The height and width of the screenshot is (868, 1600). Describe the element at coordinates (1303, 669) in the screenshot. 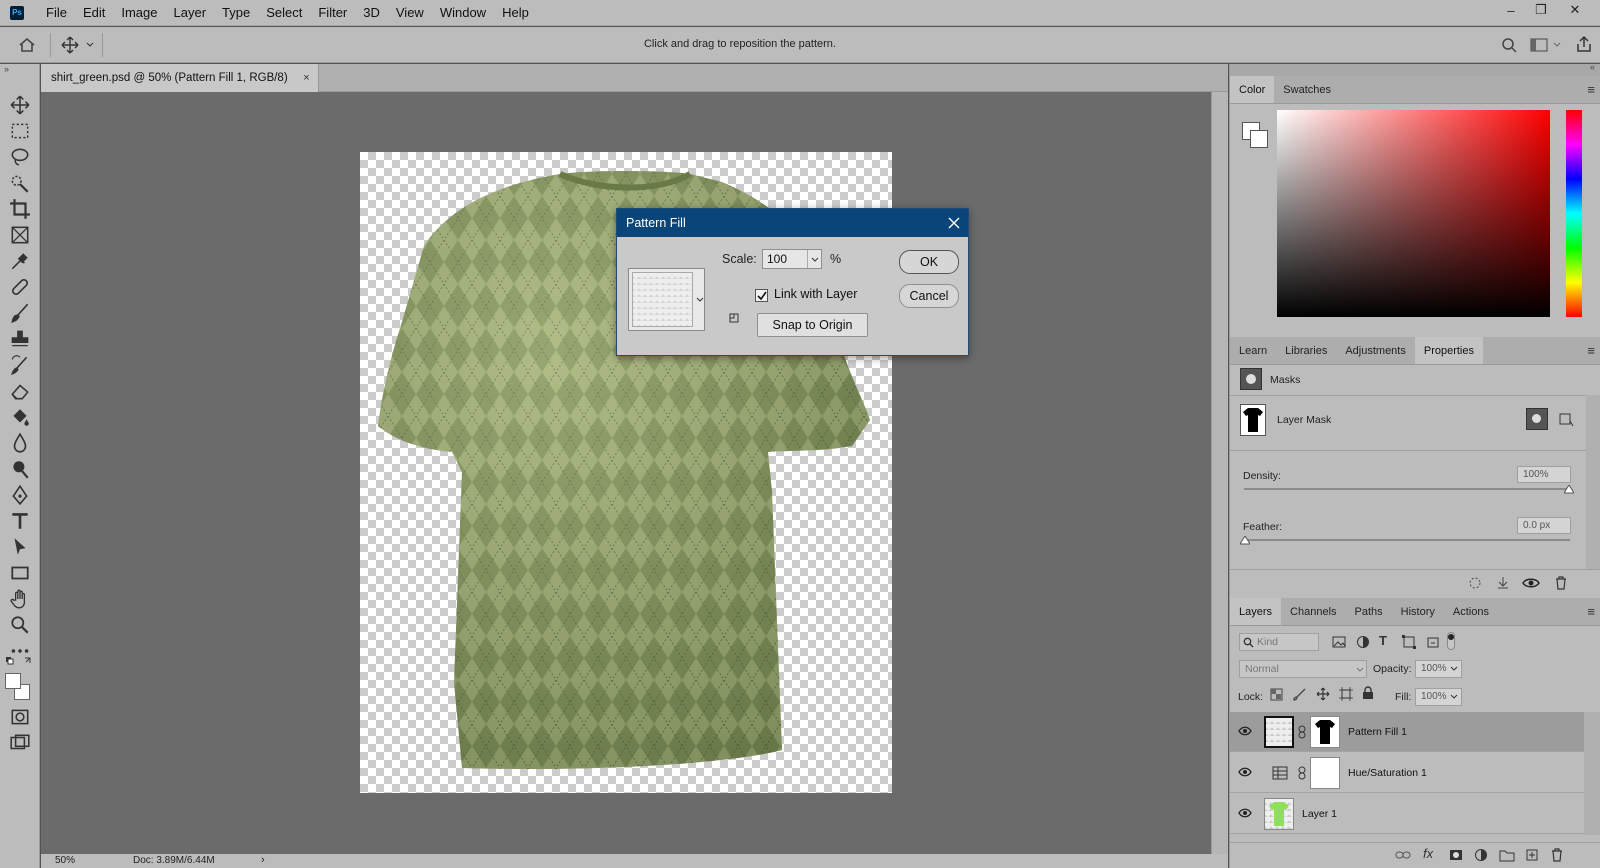

I see `blend-mode-select: Normal` at that location.